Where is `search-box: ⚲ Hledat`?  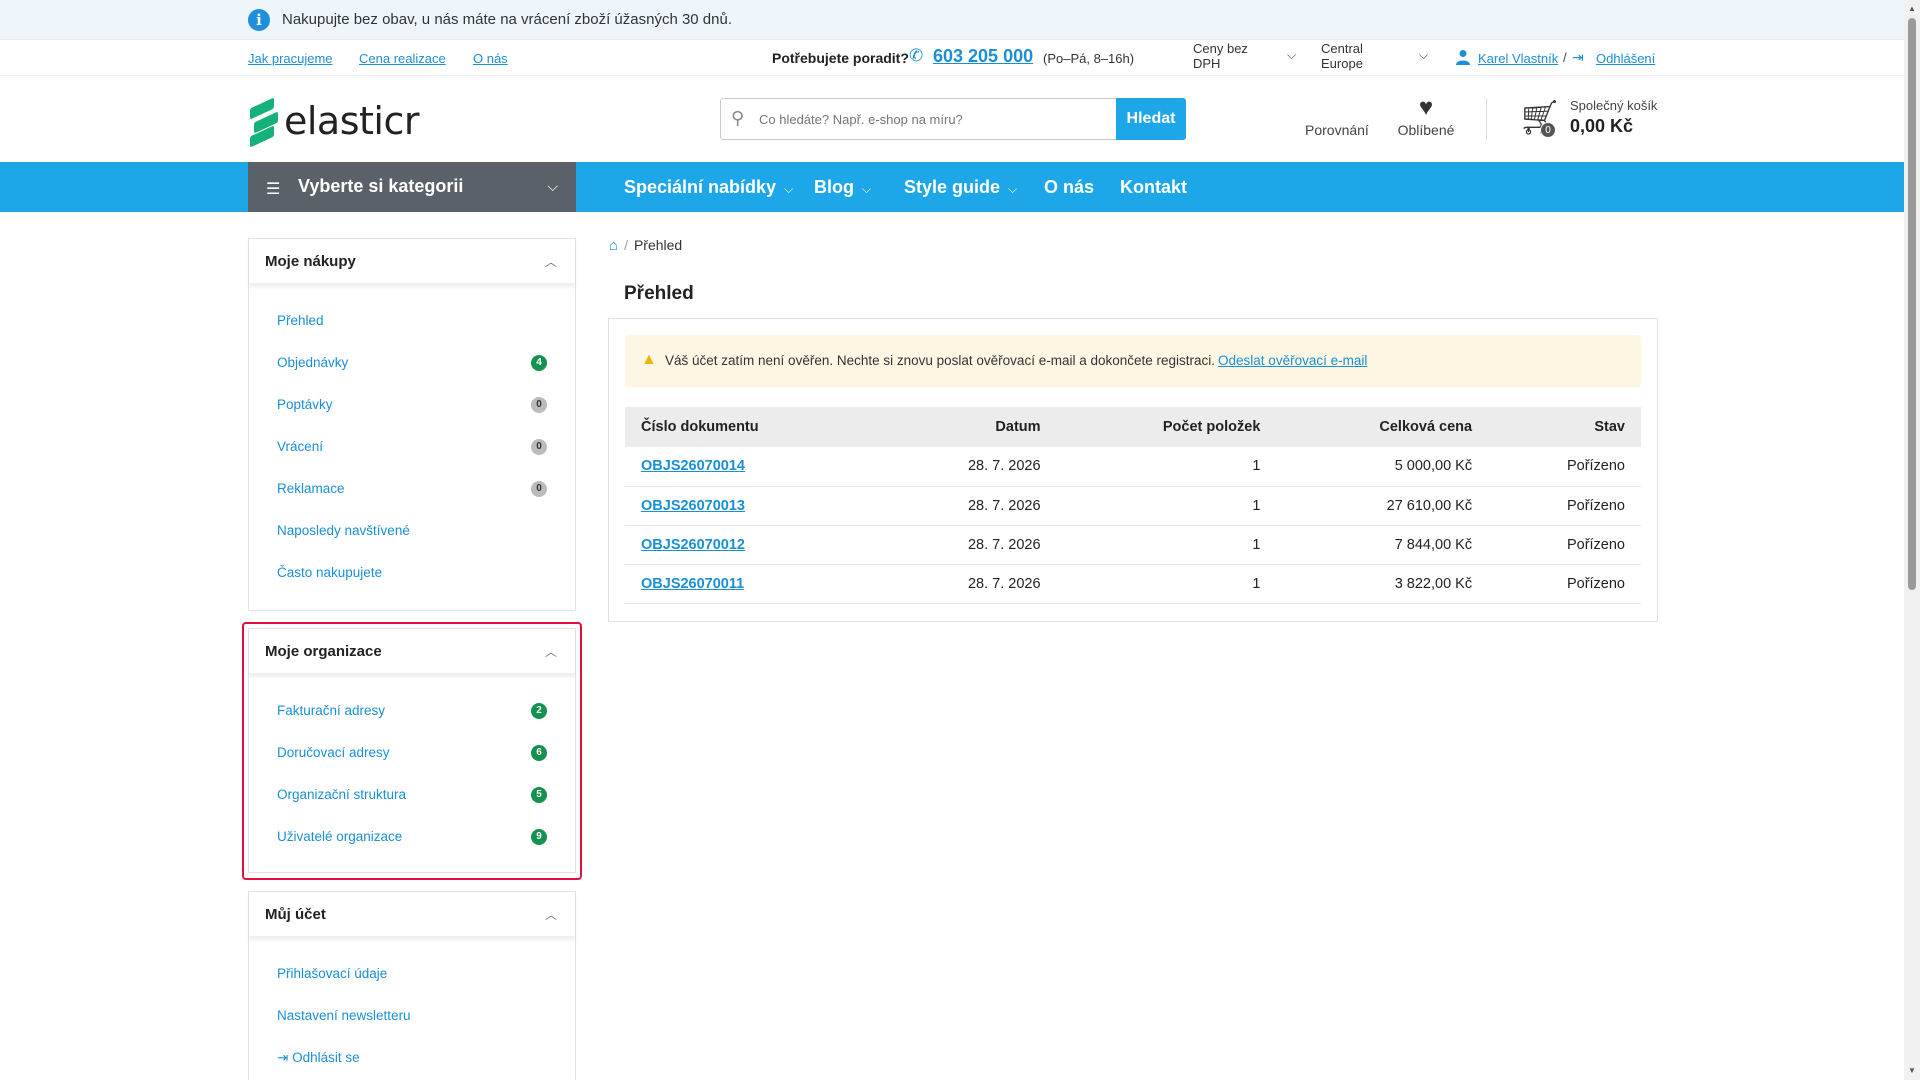 search-box: ⚲ Hledat is located at coordinates (953, 119).